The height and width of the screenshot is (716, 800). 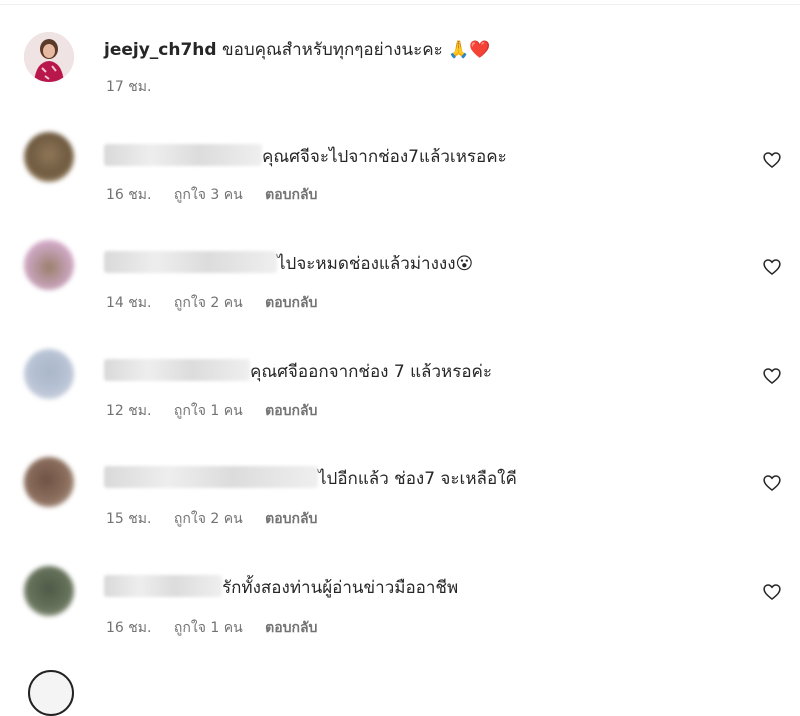 What do you see at coordinates (459, 50) in the screenshot?
I see `pray-emoji-icon: 🙏` at bounding box center [459, 50].